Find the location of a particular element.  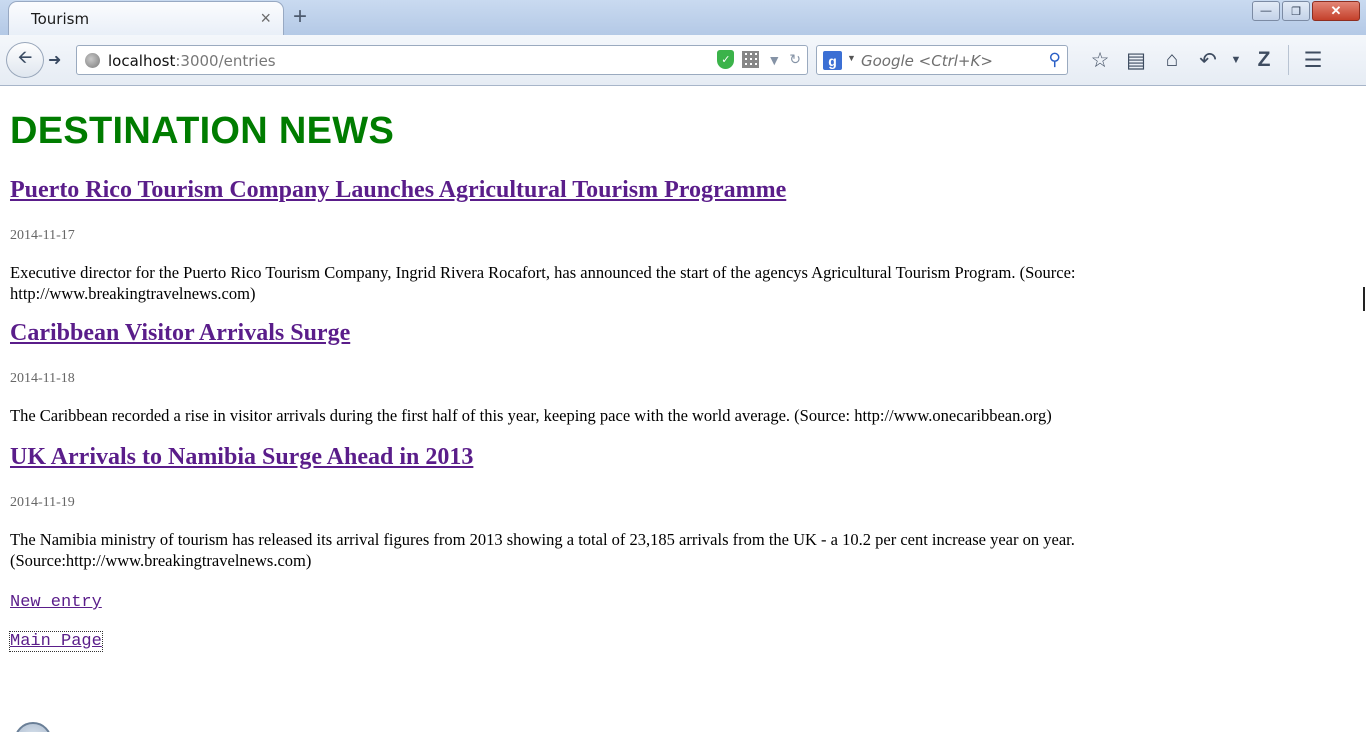

new-tab-icon: + is located at coordinates (300, 17).